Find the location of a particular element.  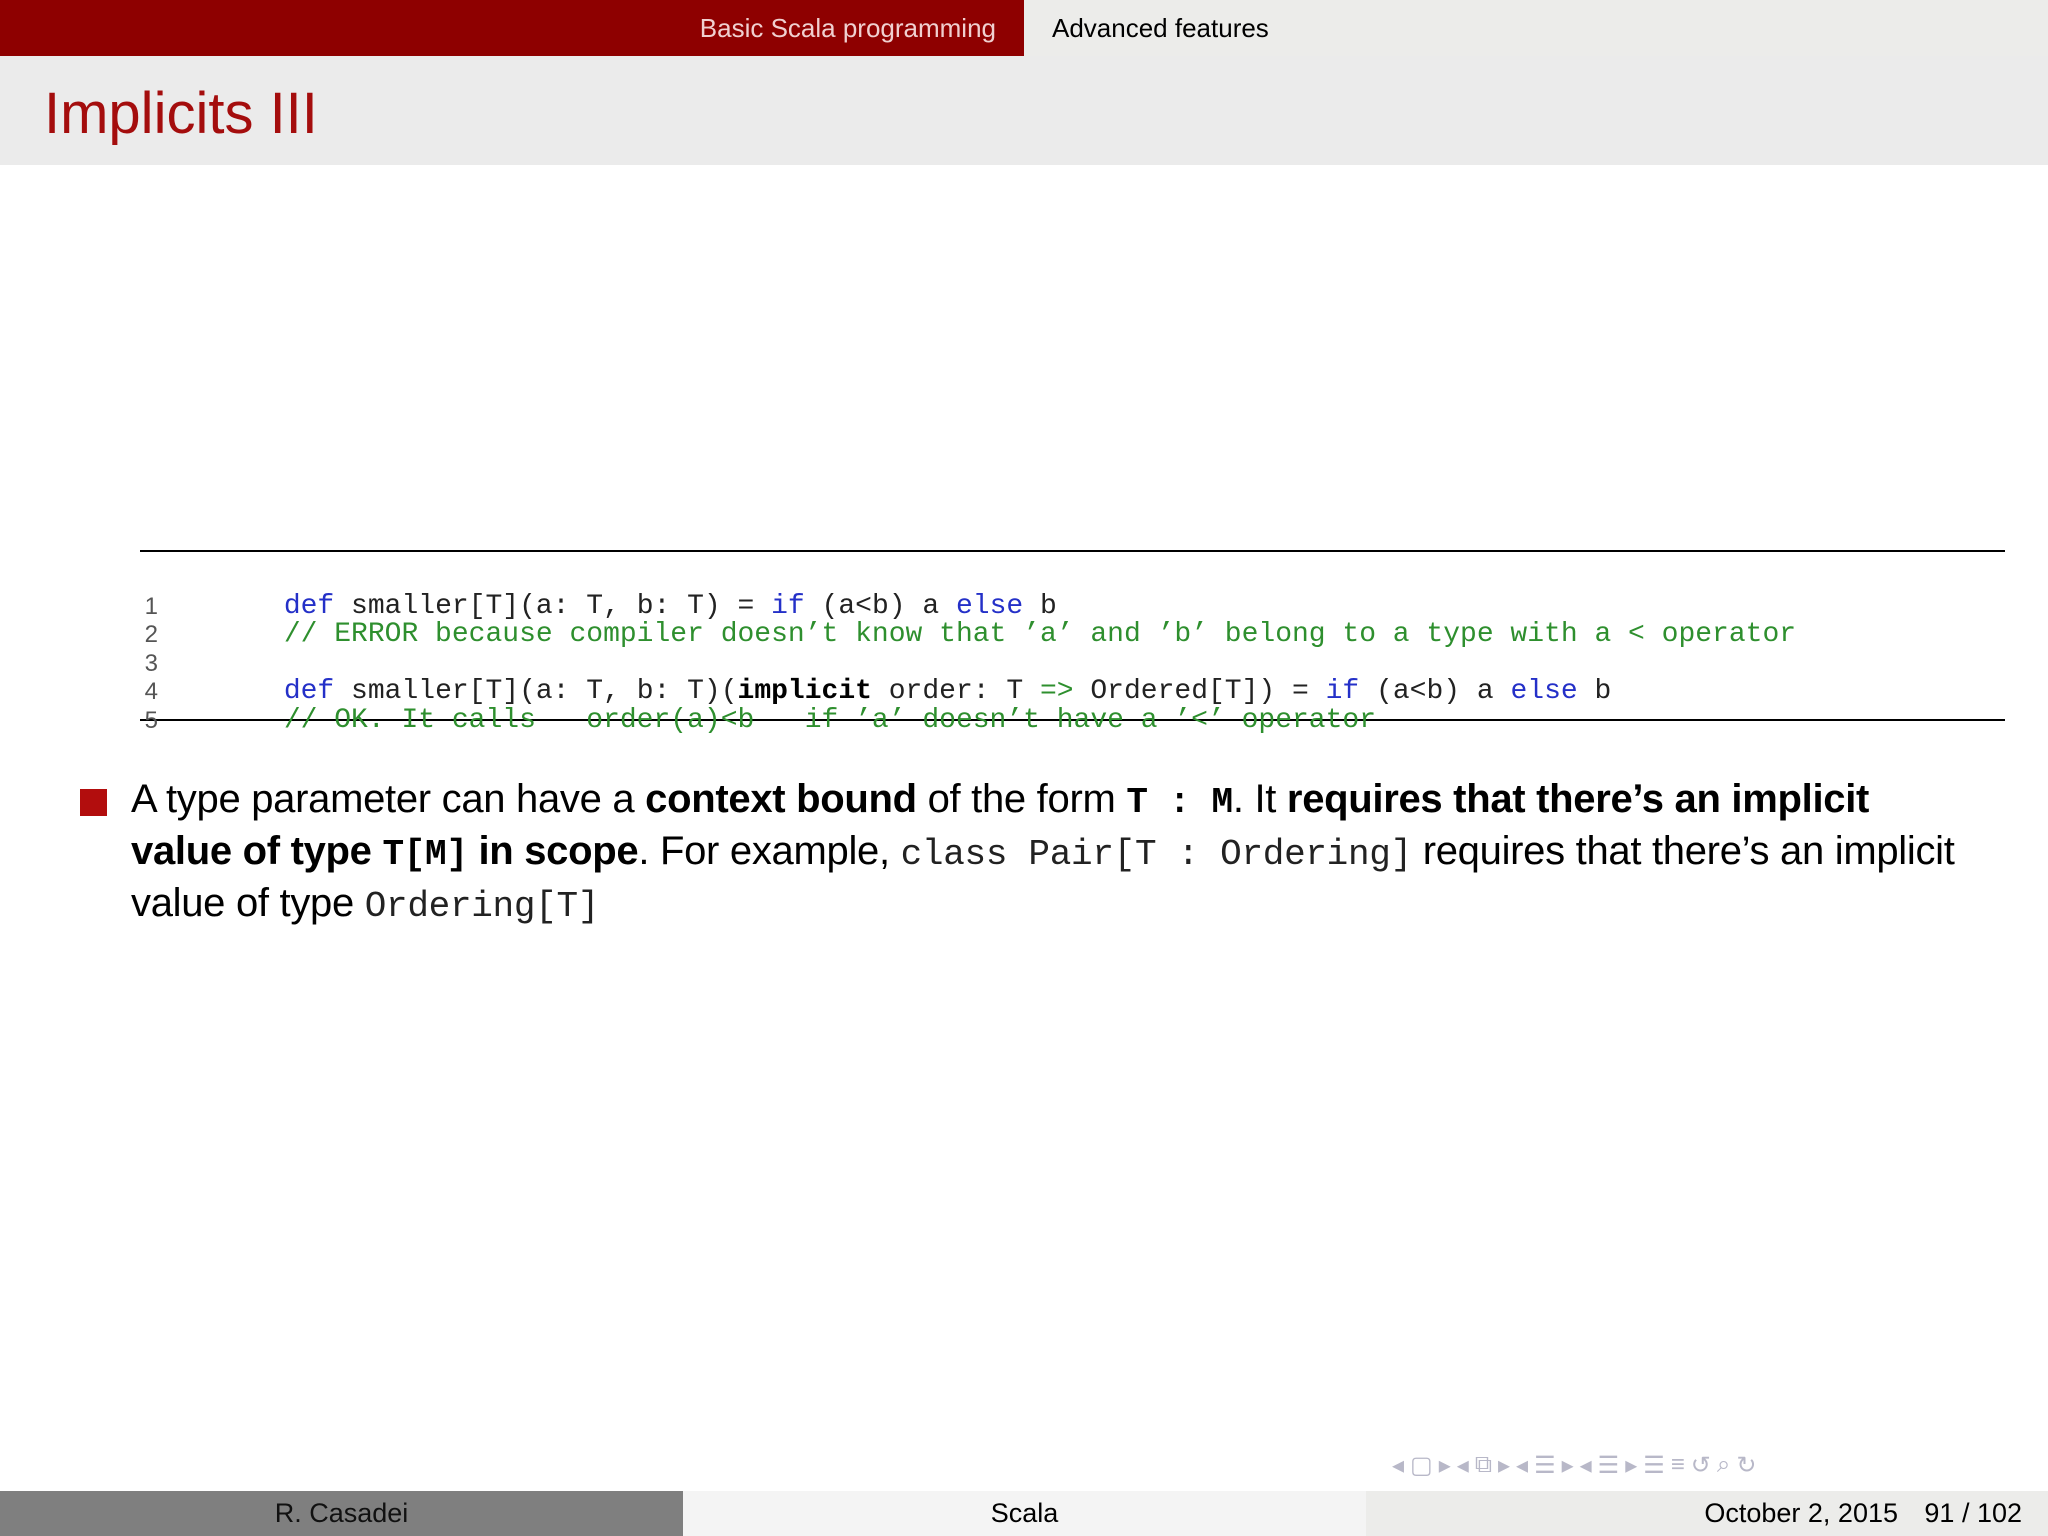

footer-author: R. Casadei is located at coordinates (341, 1513).